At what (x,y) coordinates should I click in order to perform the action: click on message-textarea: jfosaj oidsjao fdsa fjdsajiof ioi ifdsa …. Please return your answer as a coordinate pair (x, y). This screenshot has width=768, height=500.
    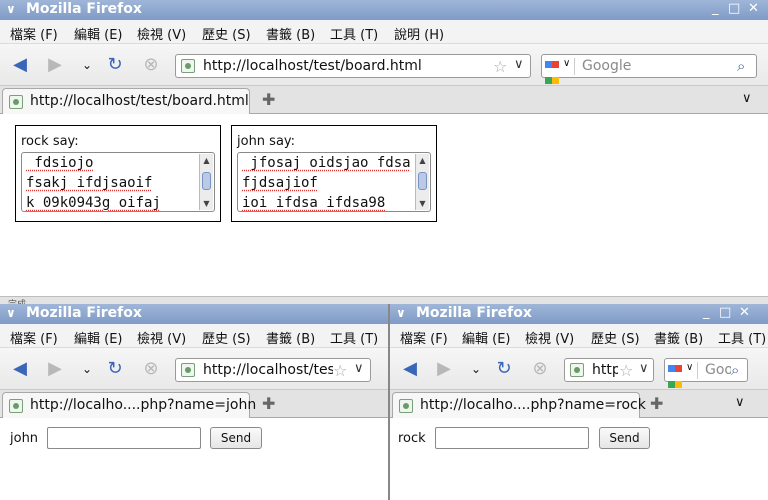
    Looking at the image, I should click on (334, 182).